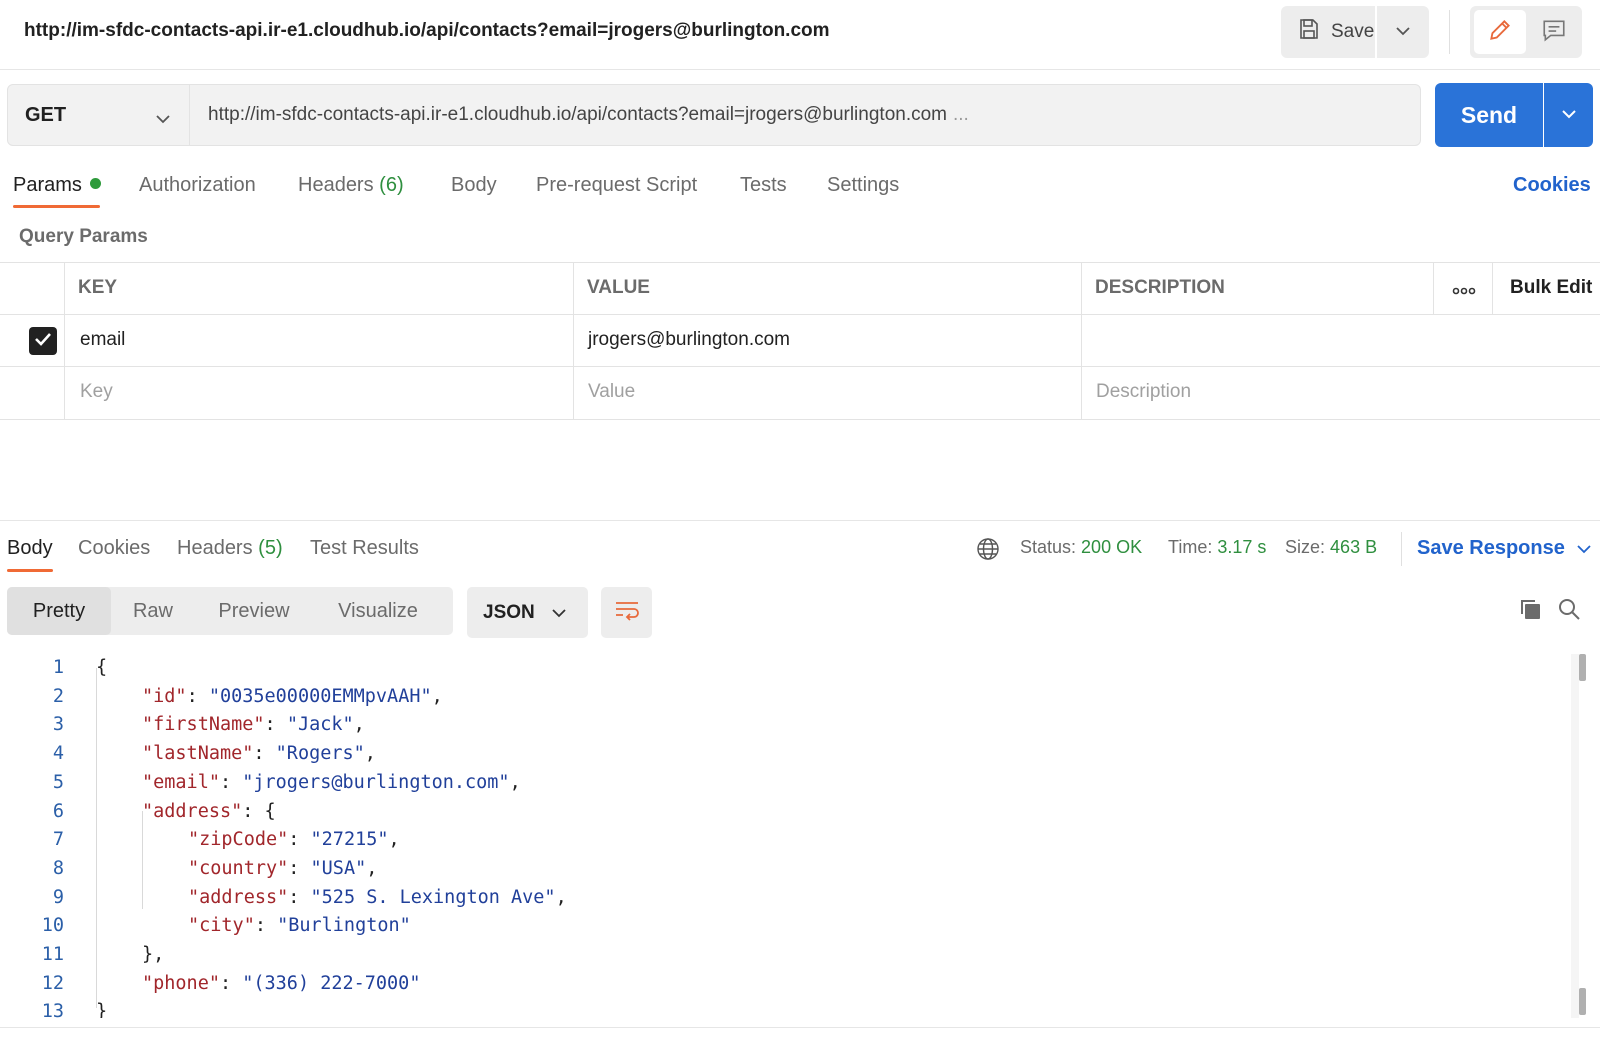 The height and width of the screenshot is (1041, 1600). What do you see at coordinates (1143, 392) in the screenshot?
I see `description-input: Description` at bounding box center [1143, 392].